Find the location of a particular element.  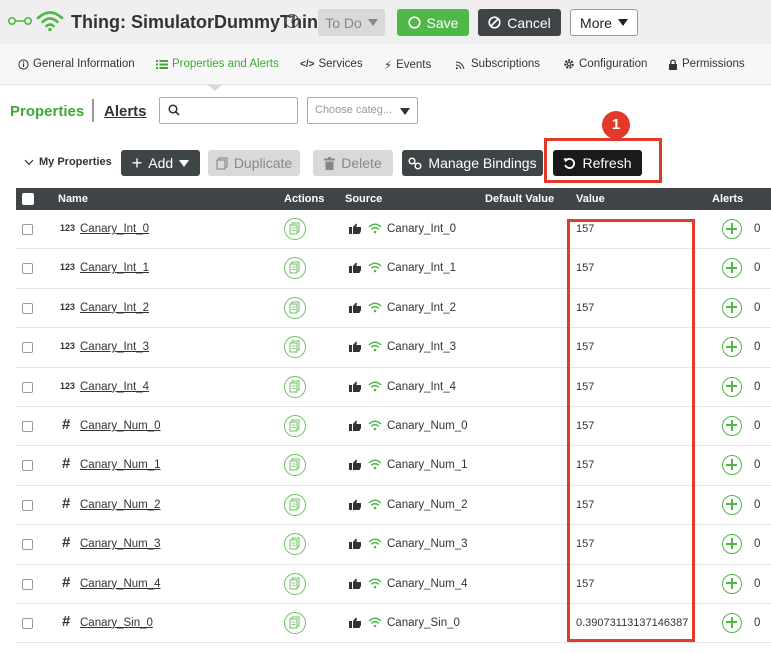

properties-subtab: Properties is located at coordinates (47, 111).